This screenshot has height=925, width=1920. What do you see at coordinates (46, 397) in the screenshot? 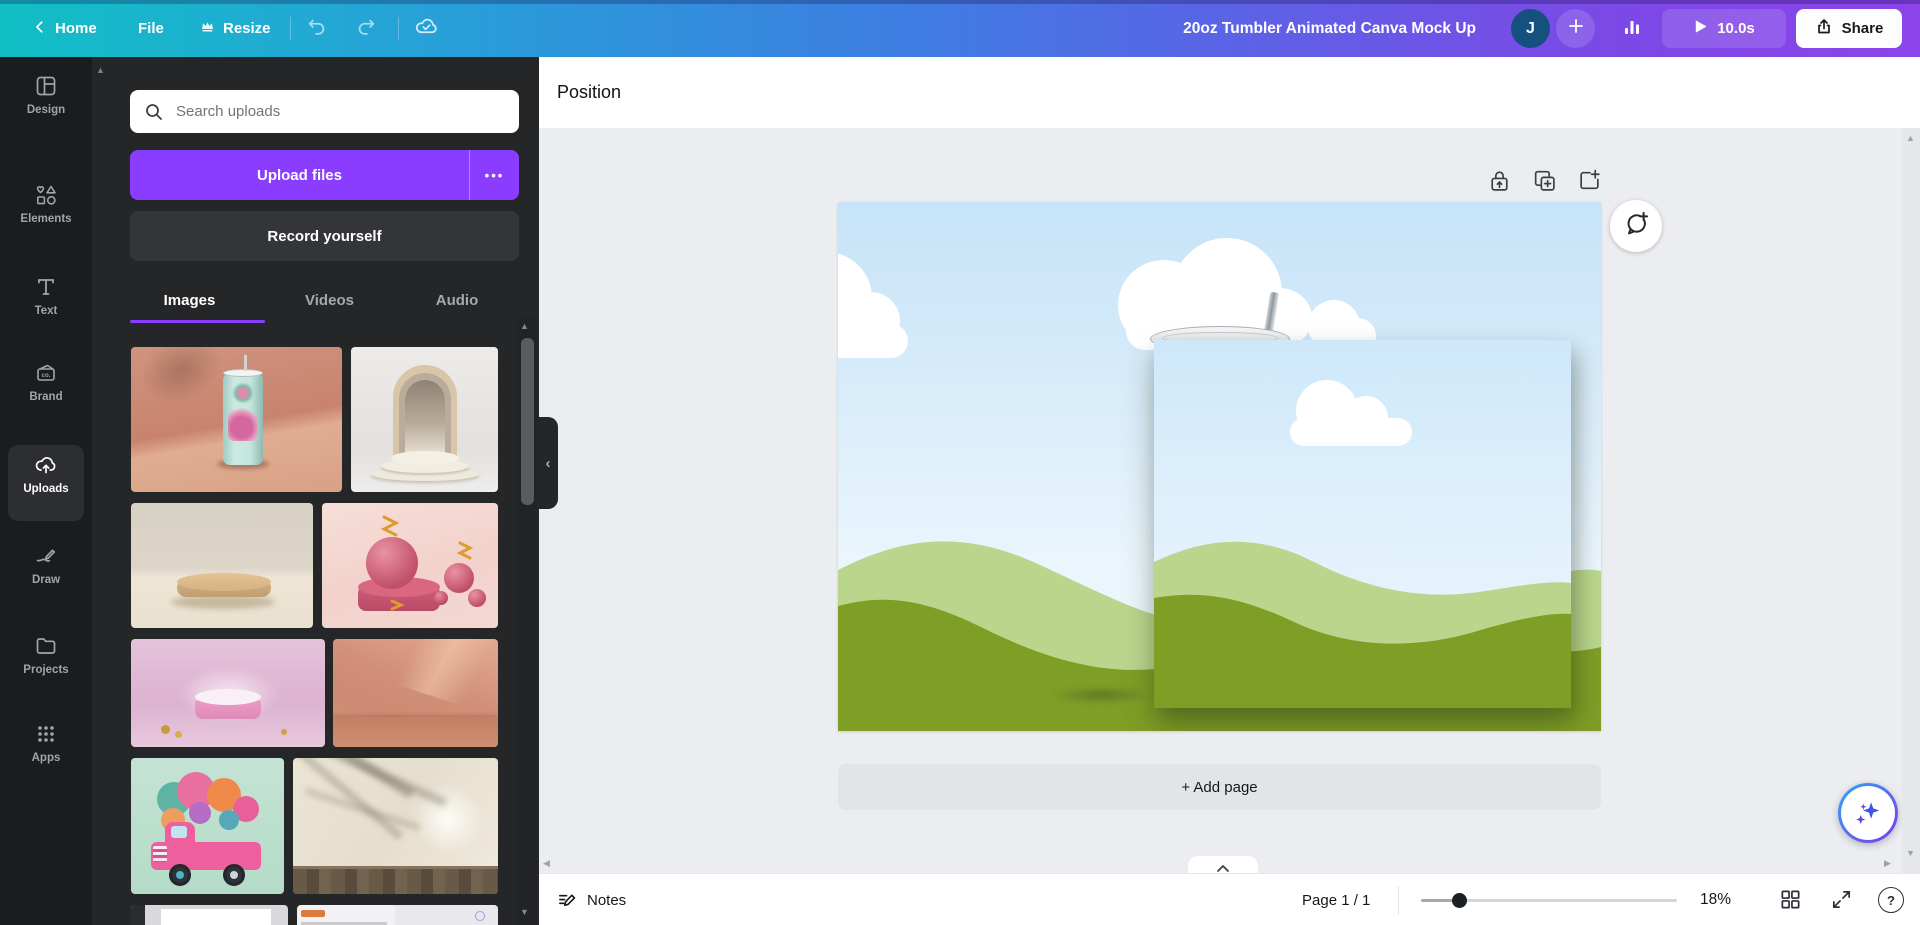
I see `sidebar-item-brand: co. Brand` at bounding box center [46, 397].